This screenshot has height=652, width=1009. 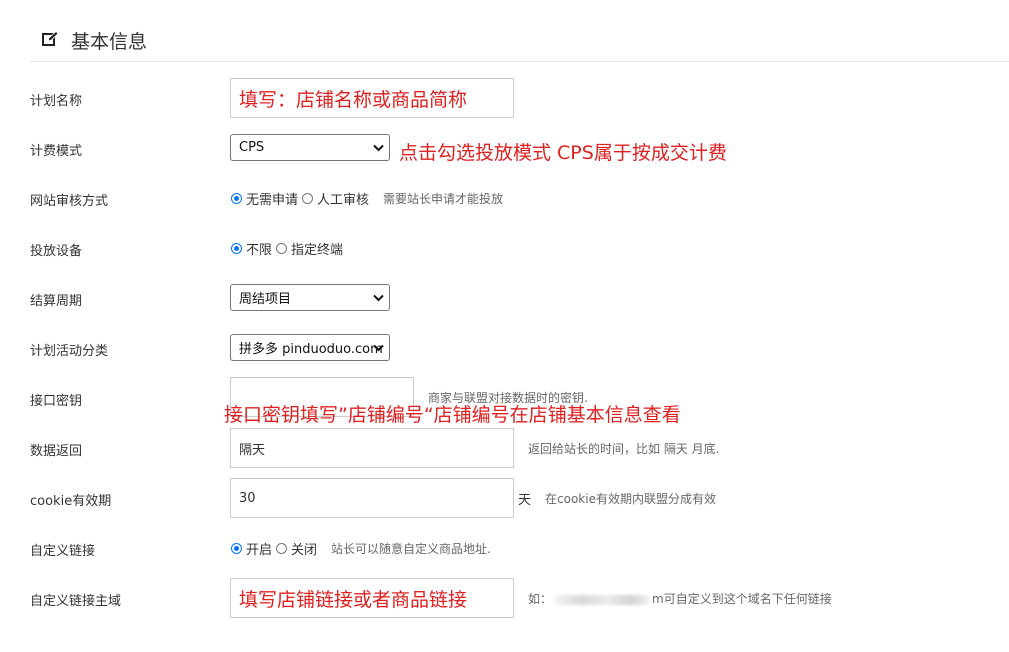 What do you see at coordinates (252, 147) in the screenshot?
I see `billing-mode-selected: CPS` at bounding box center [252, 147].